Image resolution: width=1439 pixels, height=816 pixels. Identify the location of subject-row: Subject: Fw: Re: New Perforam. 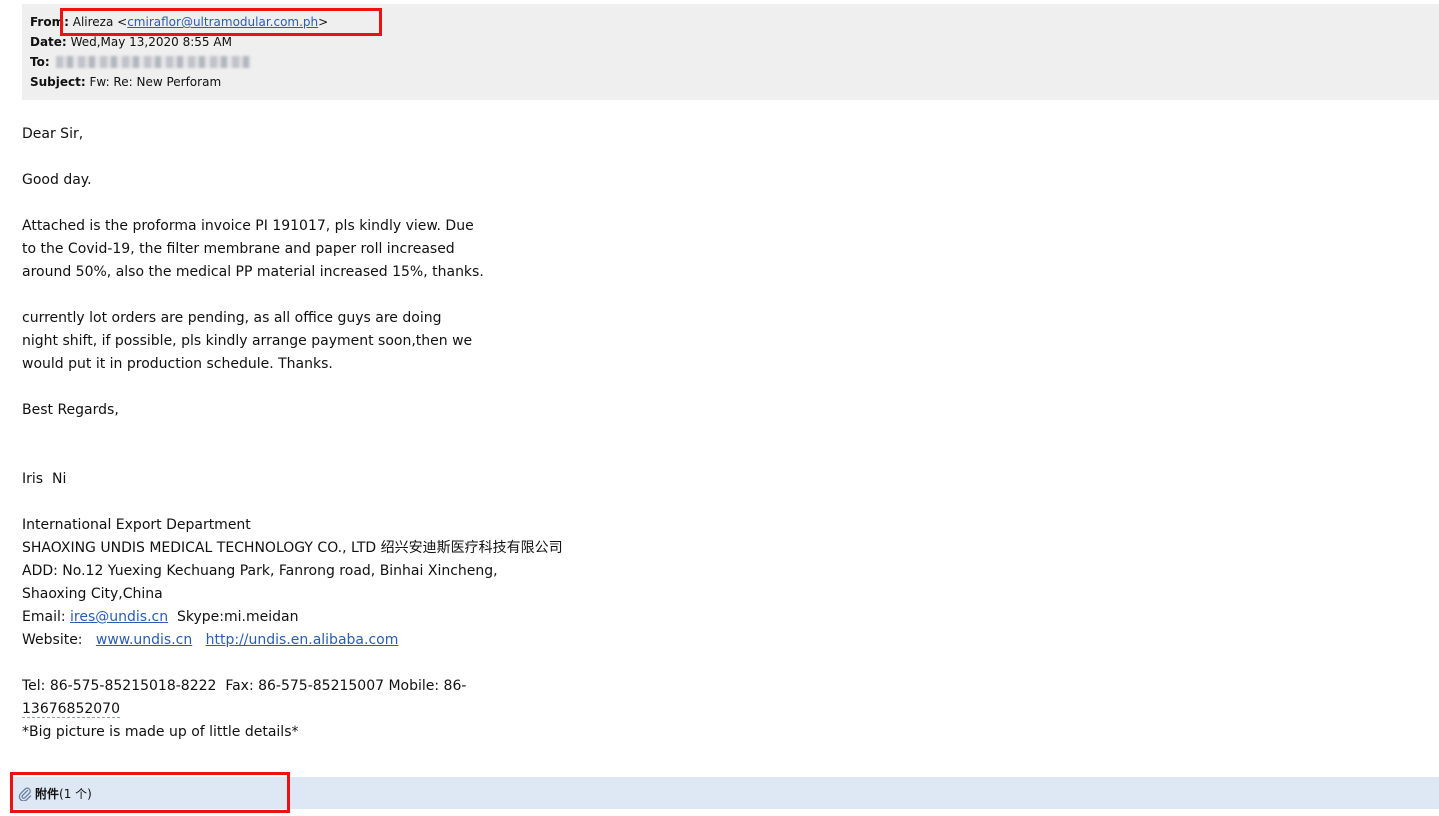
(125, 82).